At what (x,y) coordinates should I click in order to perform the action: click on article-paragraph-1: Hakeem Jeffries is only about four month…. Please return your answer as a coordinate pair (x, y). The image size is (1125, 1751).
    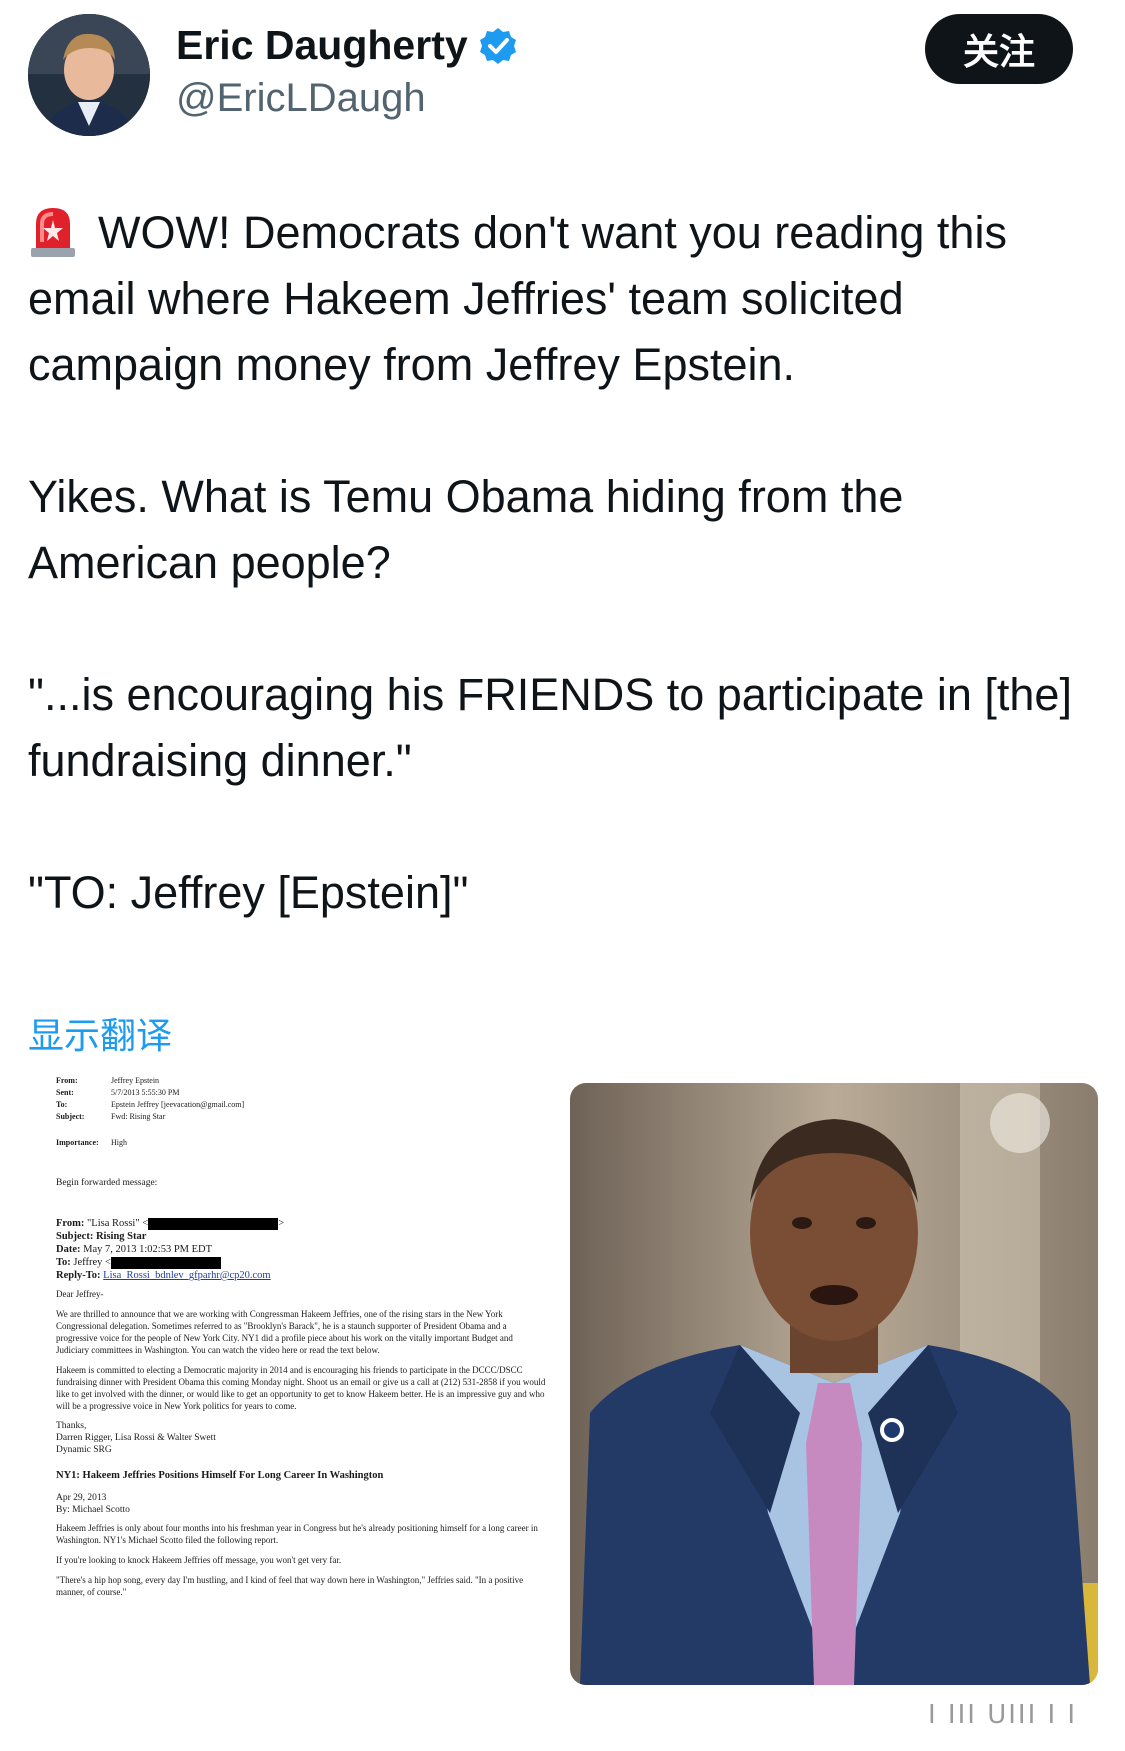
    Looking at the image, I should click on (297, 1534).